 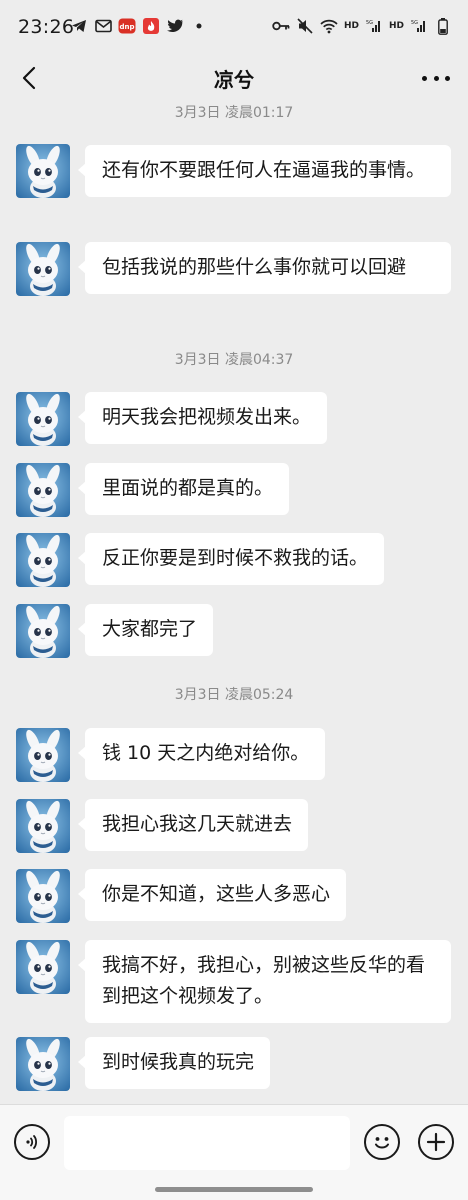 I want to click on plus-icon, so click(x=436, y=1142).